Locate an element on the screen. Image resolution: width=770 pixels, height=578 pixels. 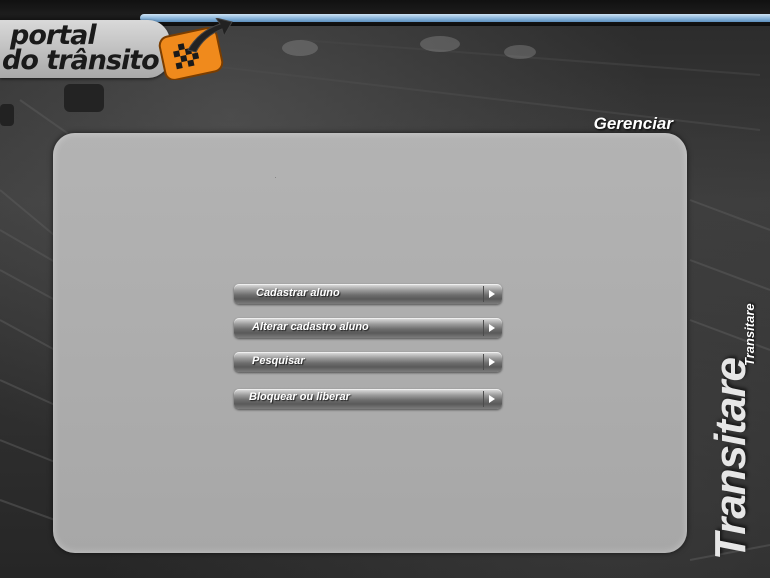
search-button: Pesquisar is located at coordinates (368, 362).